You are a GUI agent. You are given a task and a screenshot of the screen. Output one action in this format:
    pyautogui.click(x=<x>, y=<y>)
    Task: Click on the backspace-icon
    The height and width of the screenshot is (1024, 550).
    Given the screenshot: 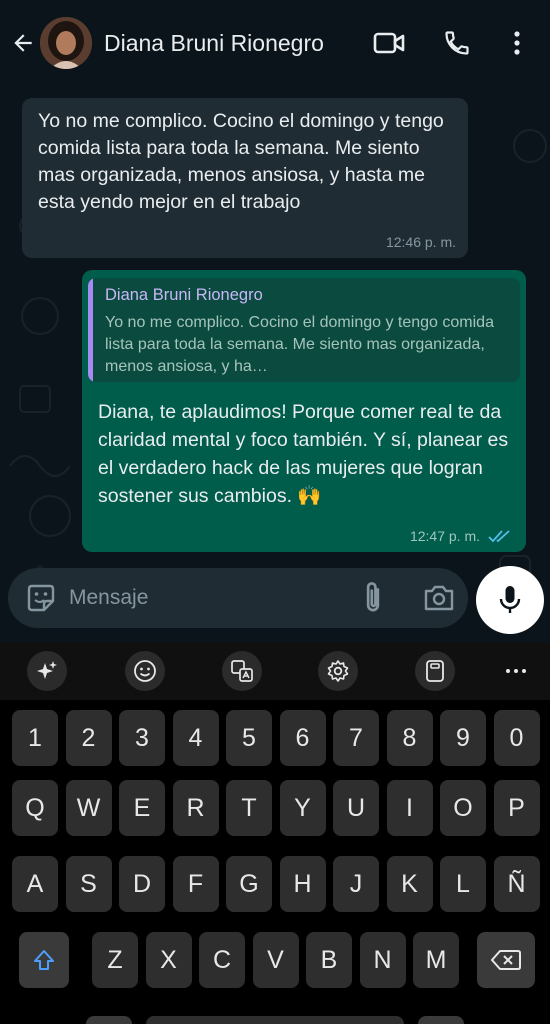 What is the action you would take?
    pyautogui.click(x=506, y=960)
    